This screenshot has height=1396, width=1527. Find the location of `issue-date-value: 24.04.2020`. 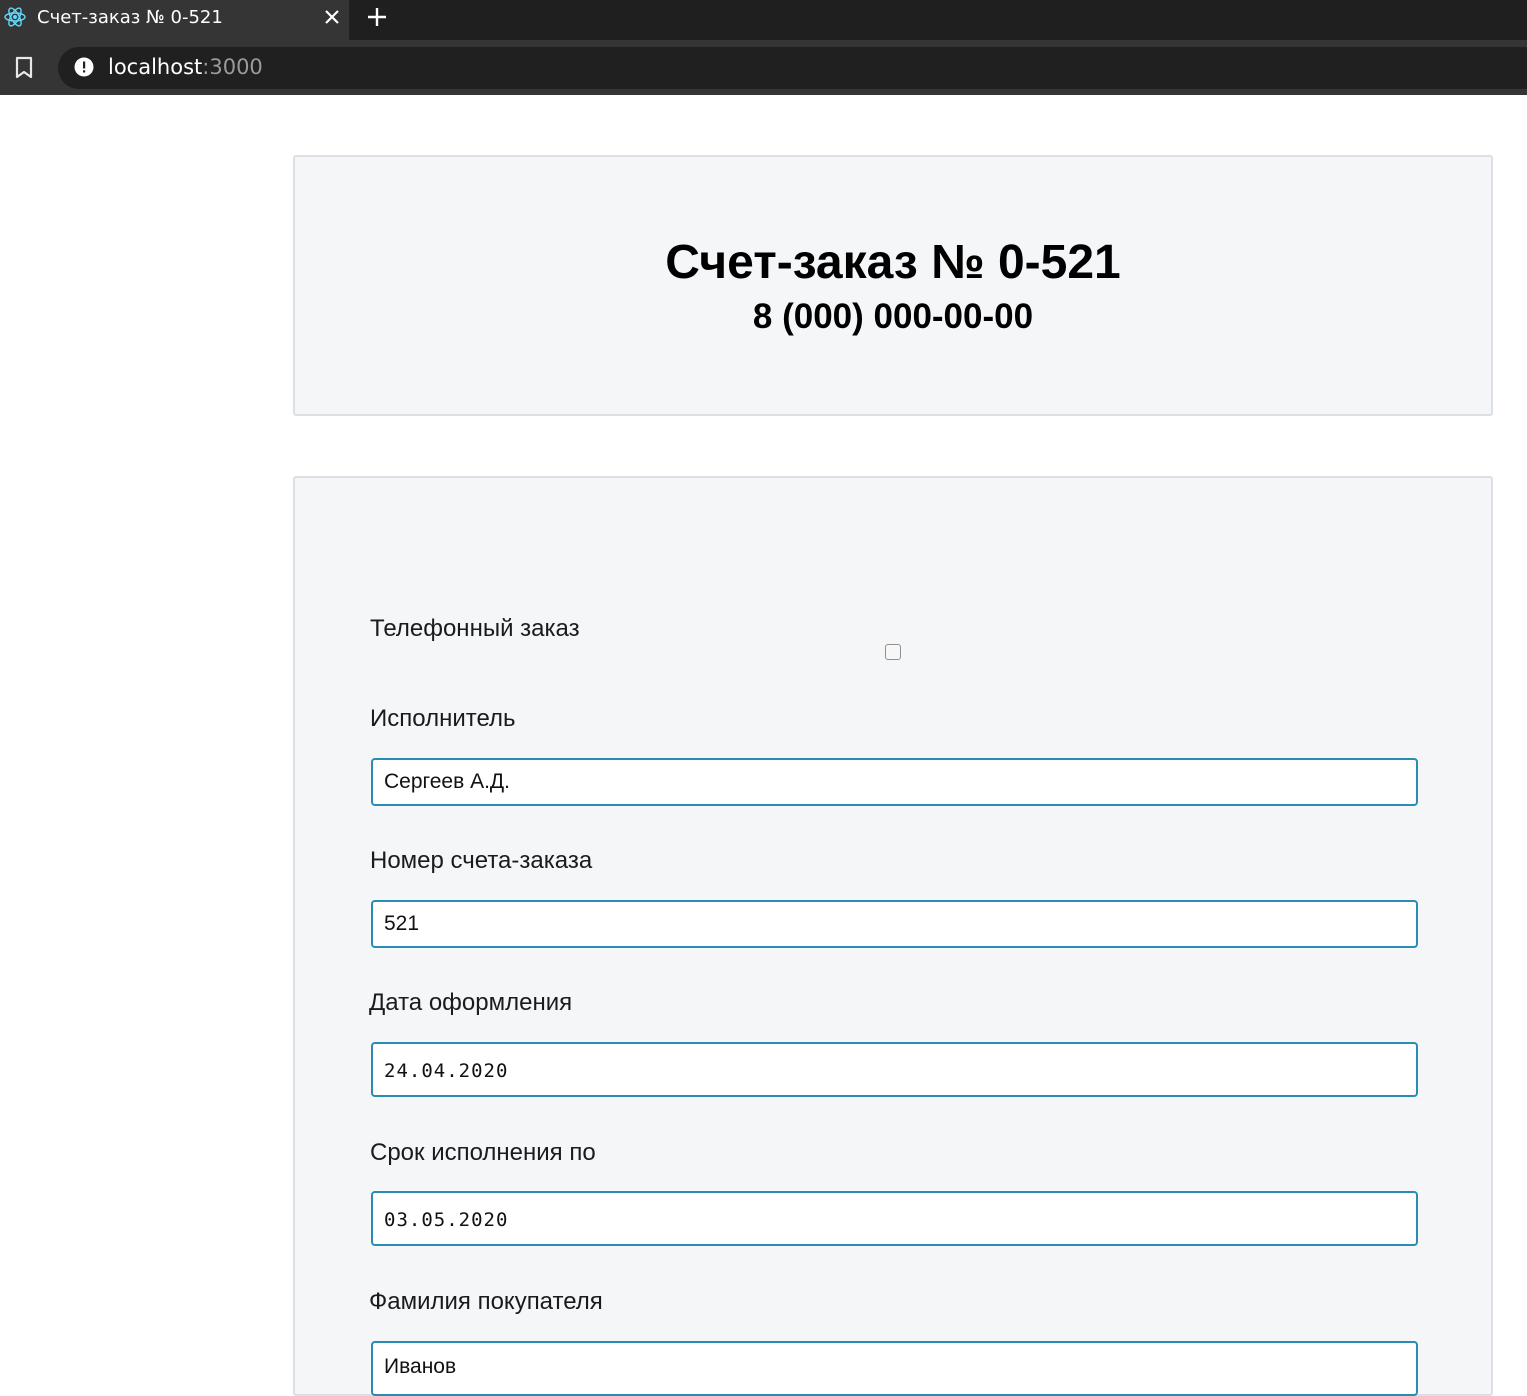

issue-date-value: 24.04.2020 is located at coordinates (446, 1071).